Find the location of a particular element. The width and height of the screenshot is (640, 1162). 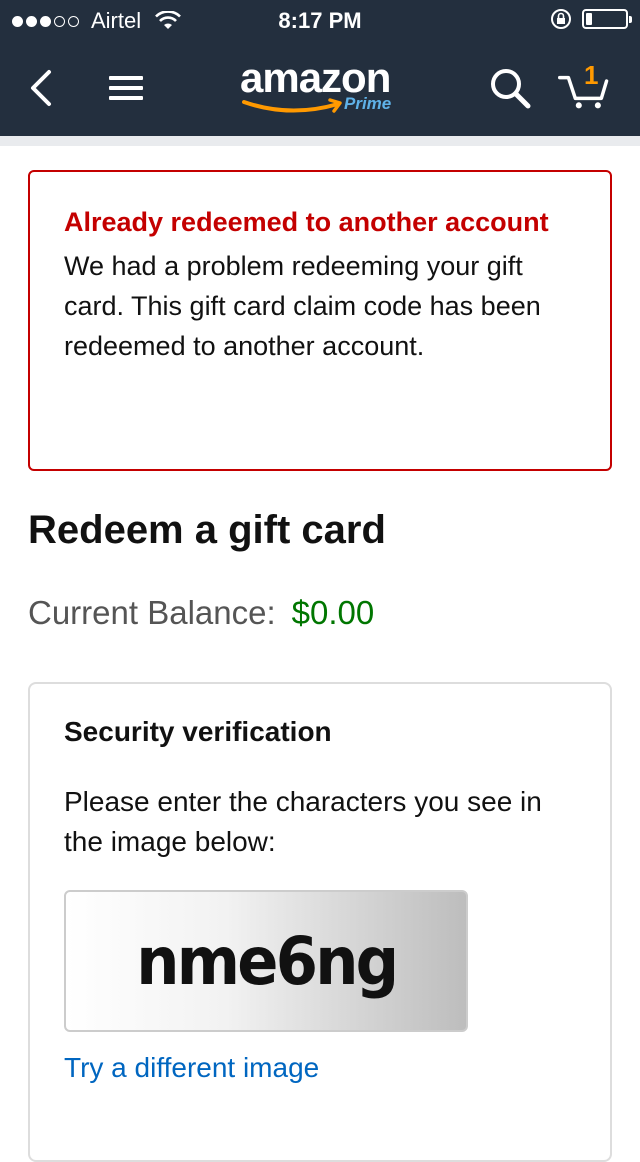

back-icon is located at coordinates (42, 88).